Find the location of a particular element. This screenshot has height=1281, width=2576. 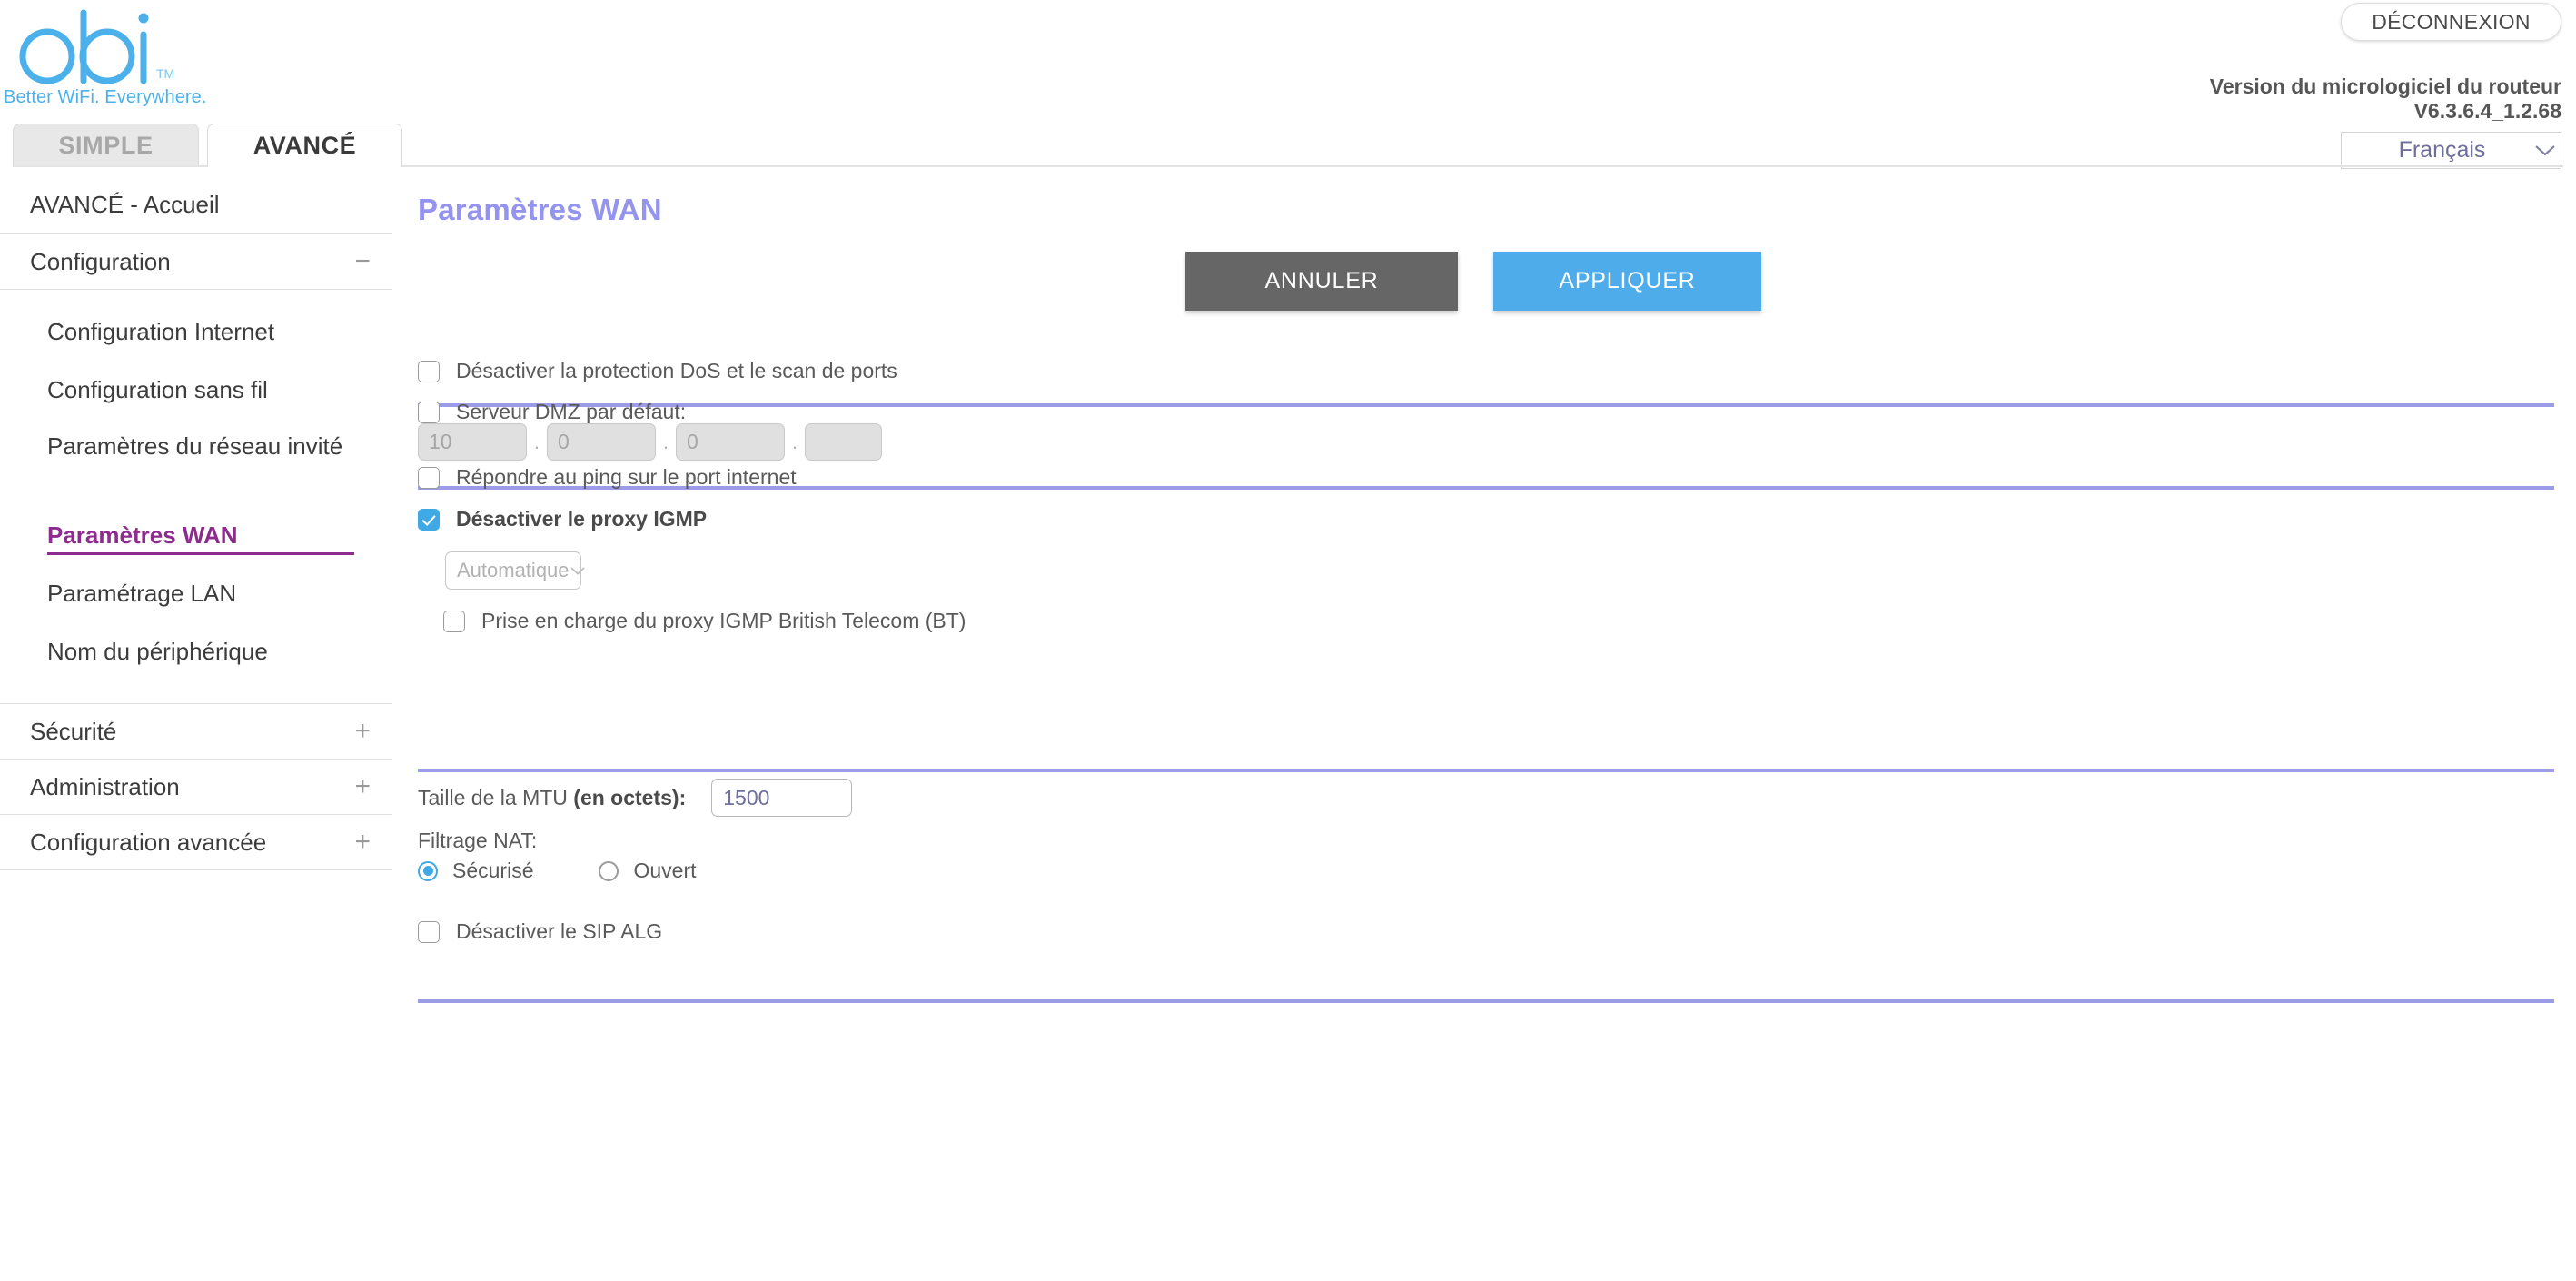

sidebar-group-label: Sécurité is located at coordinates (73, 731).